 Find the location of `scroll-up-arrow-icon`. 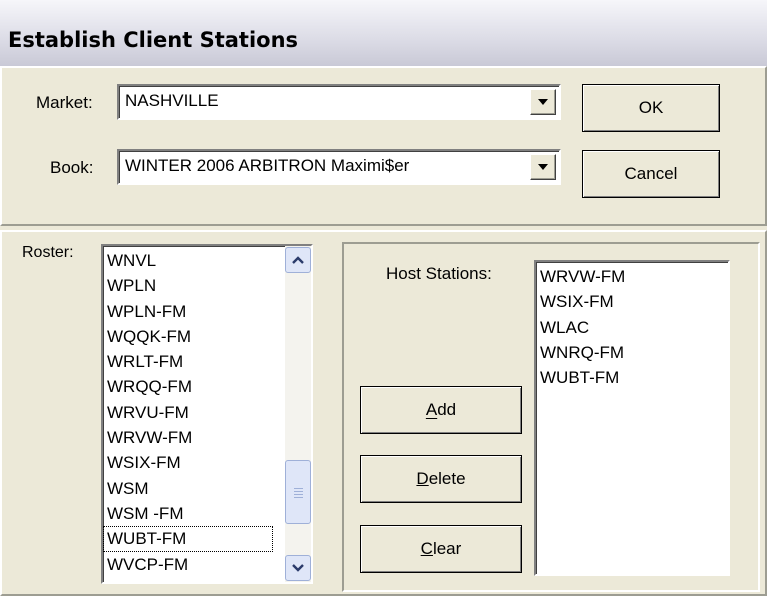

scroll-up-arrow-icon is located at coordinates (298, 260).